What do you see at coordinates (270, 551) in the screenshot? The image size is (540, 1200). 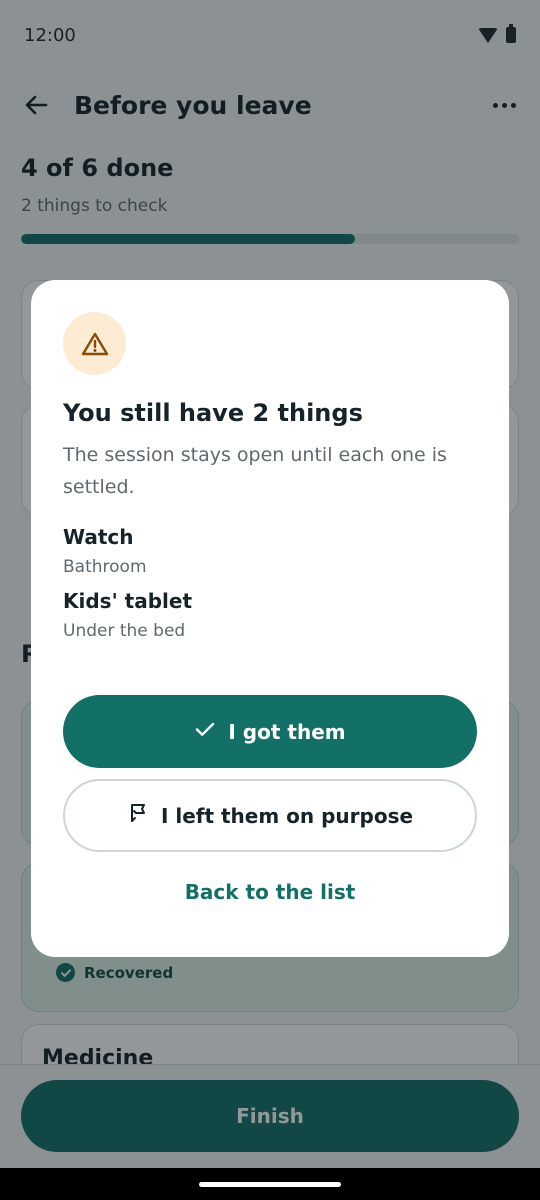 I see `list-item: Watch Bathroom` at bounding box center [270, 551].